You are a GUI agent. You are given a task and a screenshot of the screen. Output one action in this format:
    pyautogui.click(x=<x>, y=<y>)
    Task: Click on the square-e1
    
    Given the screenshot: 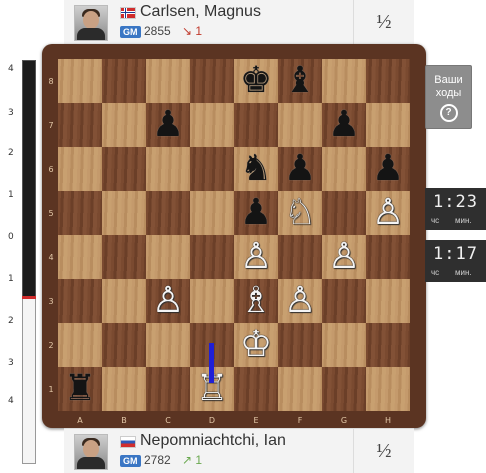 What is the action you would take?
    pyautogui.click(x=256, y=389)
    